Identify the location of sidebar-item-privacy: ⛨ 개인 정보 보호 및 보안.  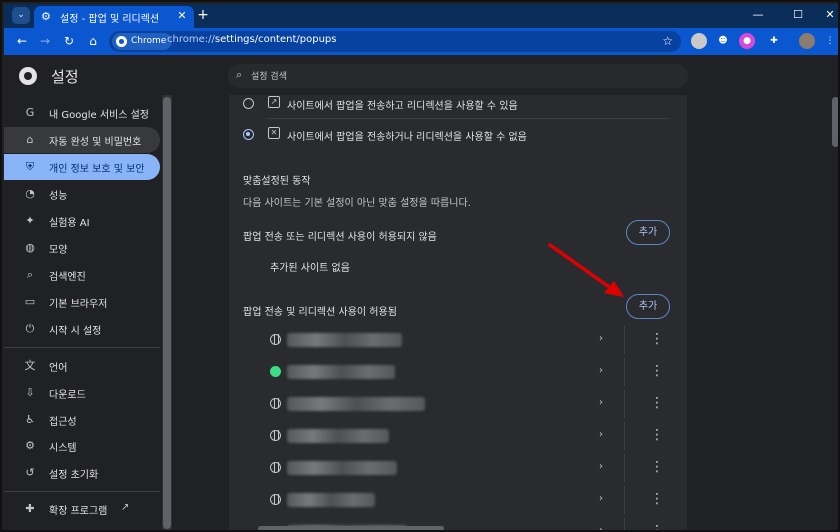
(82, 167).